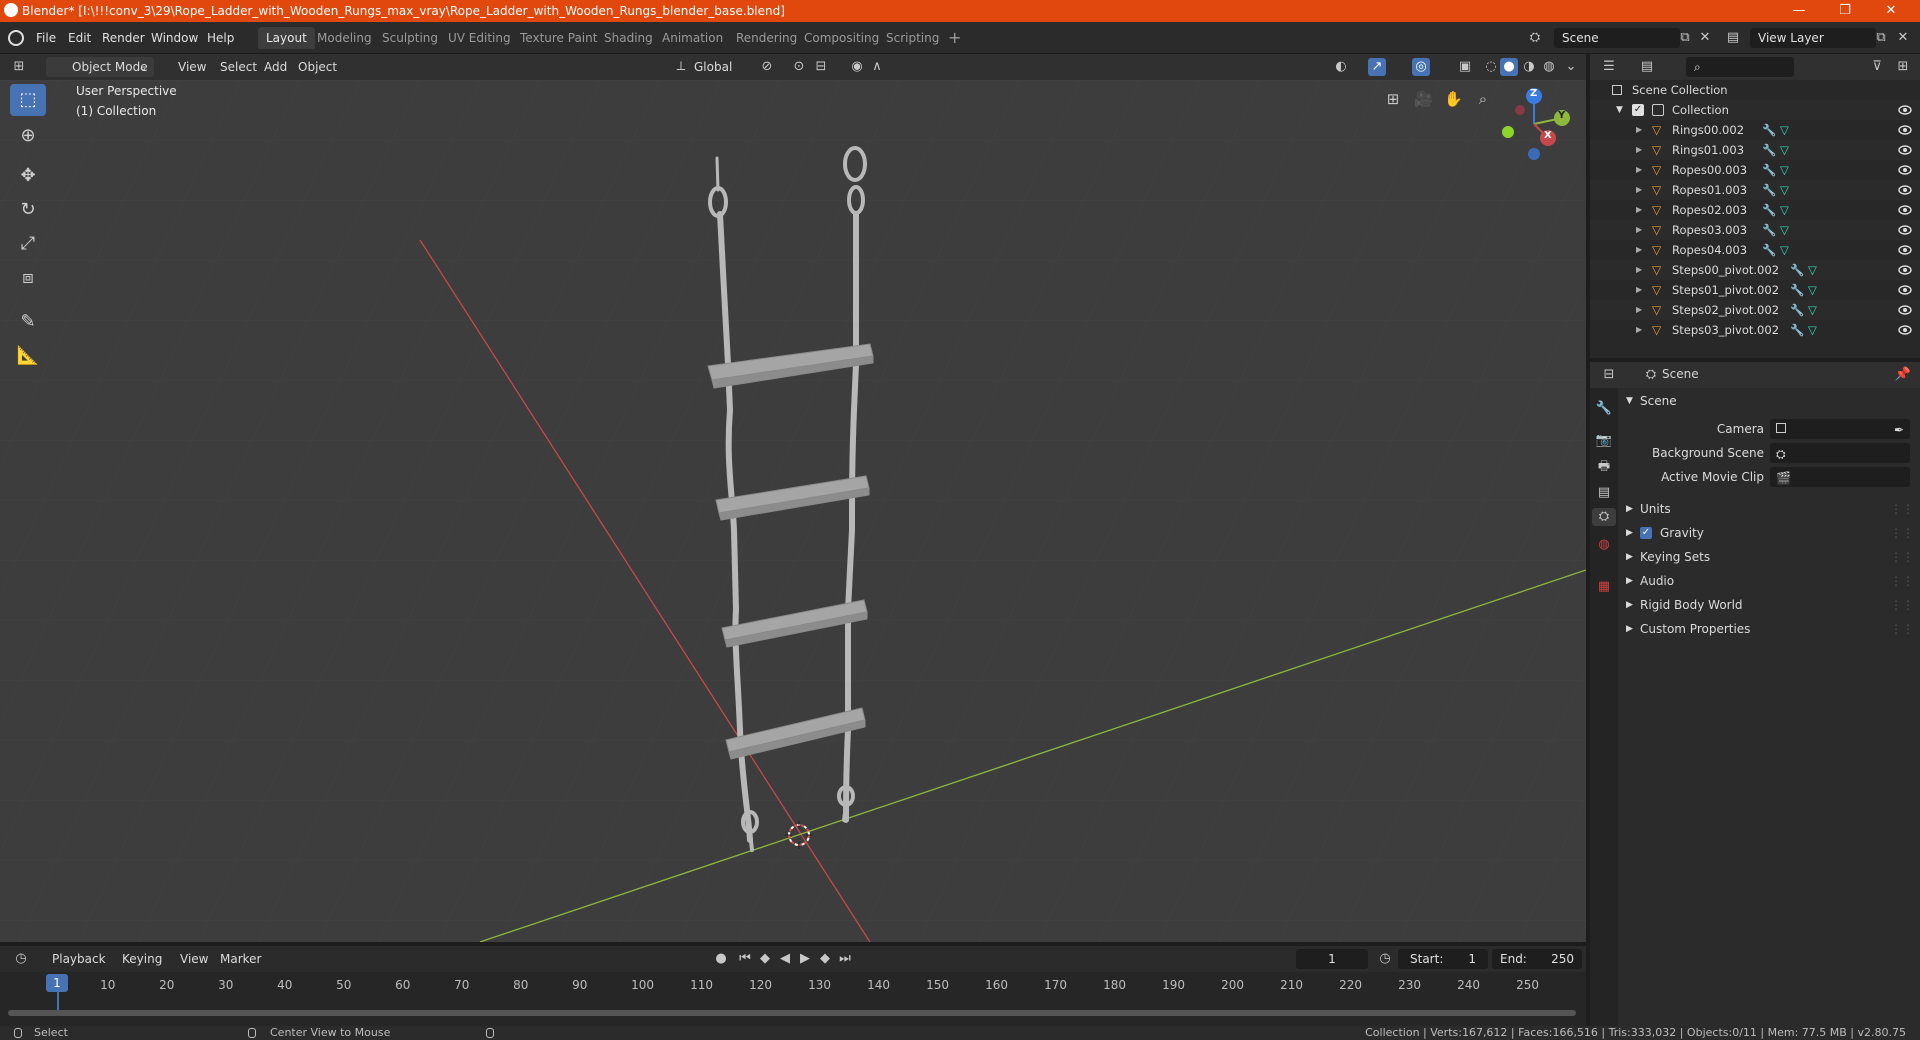 The height and width of the screenshot is (1040, 1920). I want to click on start-frame-field: Start: 1, so click(1443, 959).